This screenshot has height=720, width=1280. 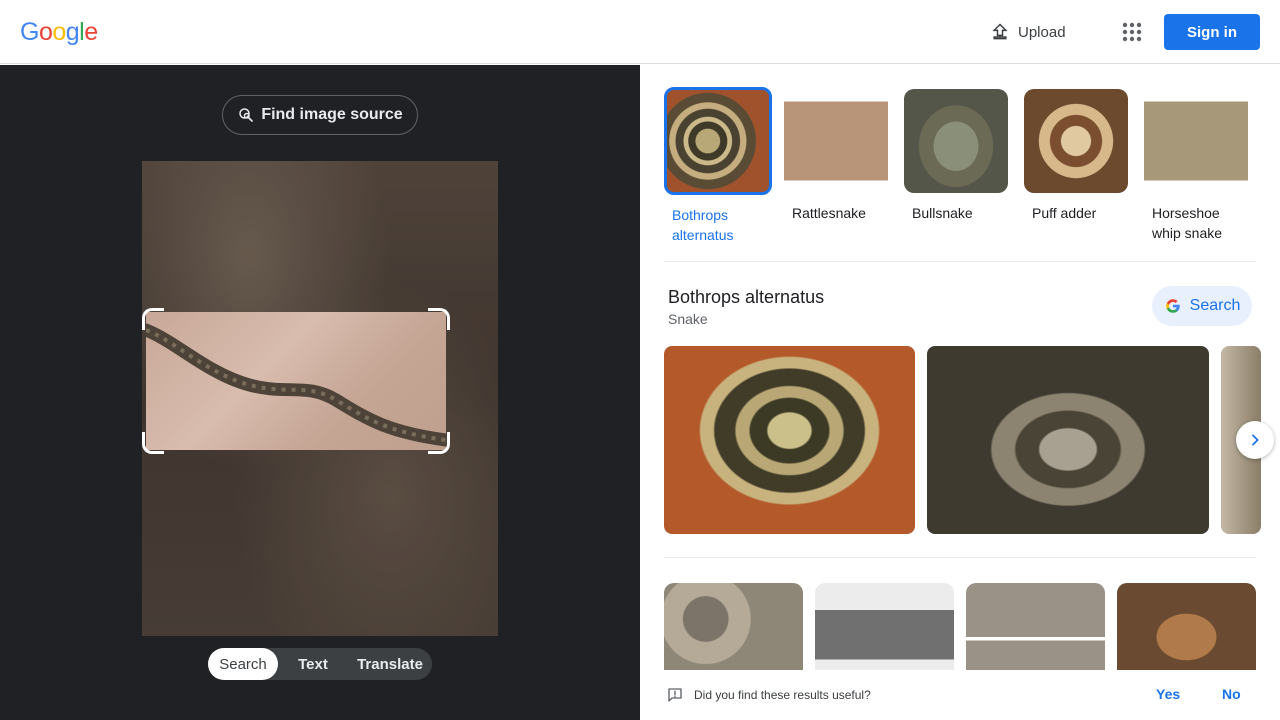 What do you see at coordinates (688, 319) in the screenshot?
I see `entity-subtitle: Snake` at bounding box center [688, 319].